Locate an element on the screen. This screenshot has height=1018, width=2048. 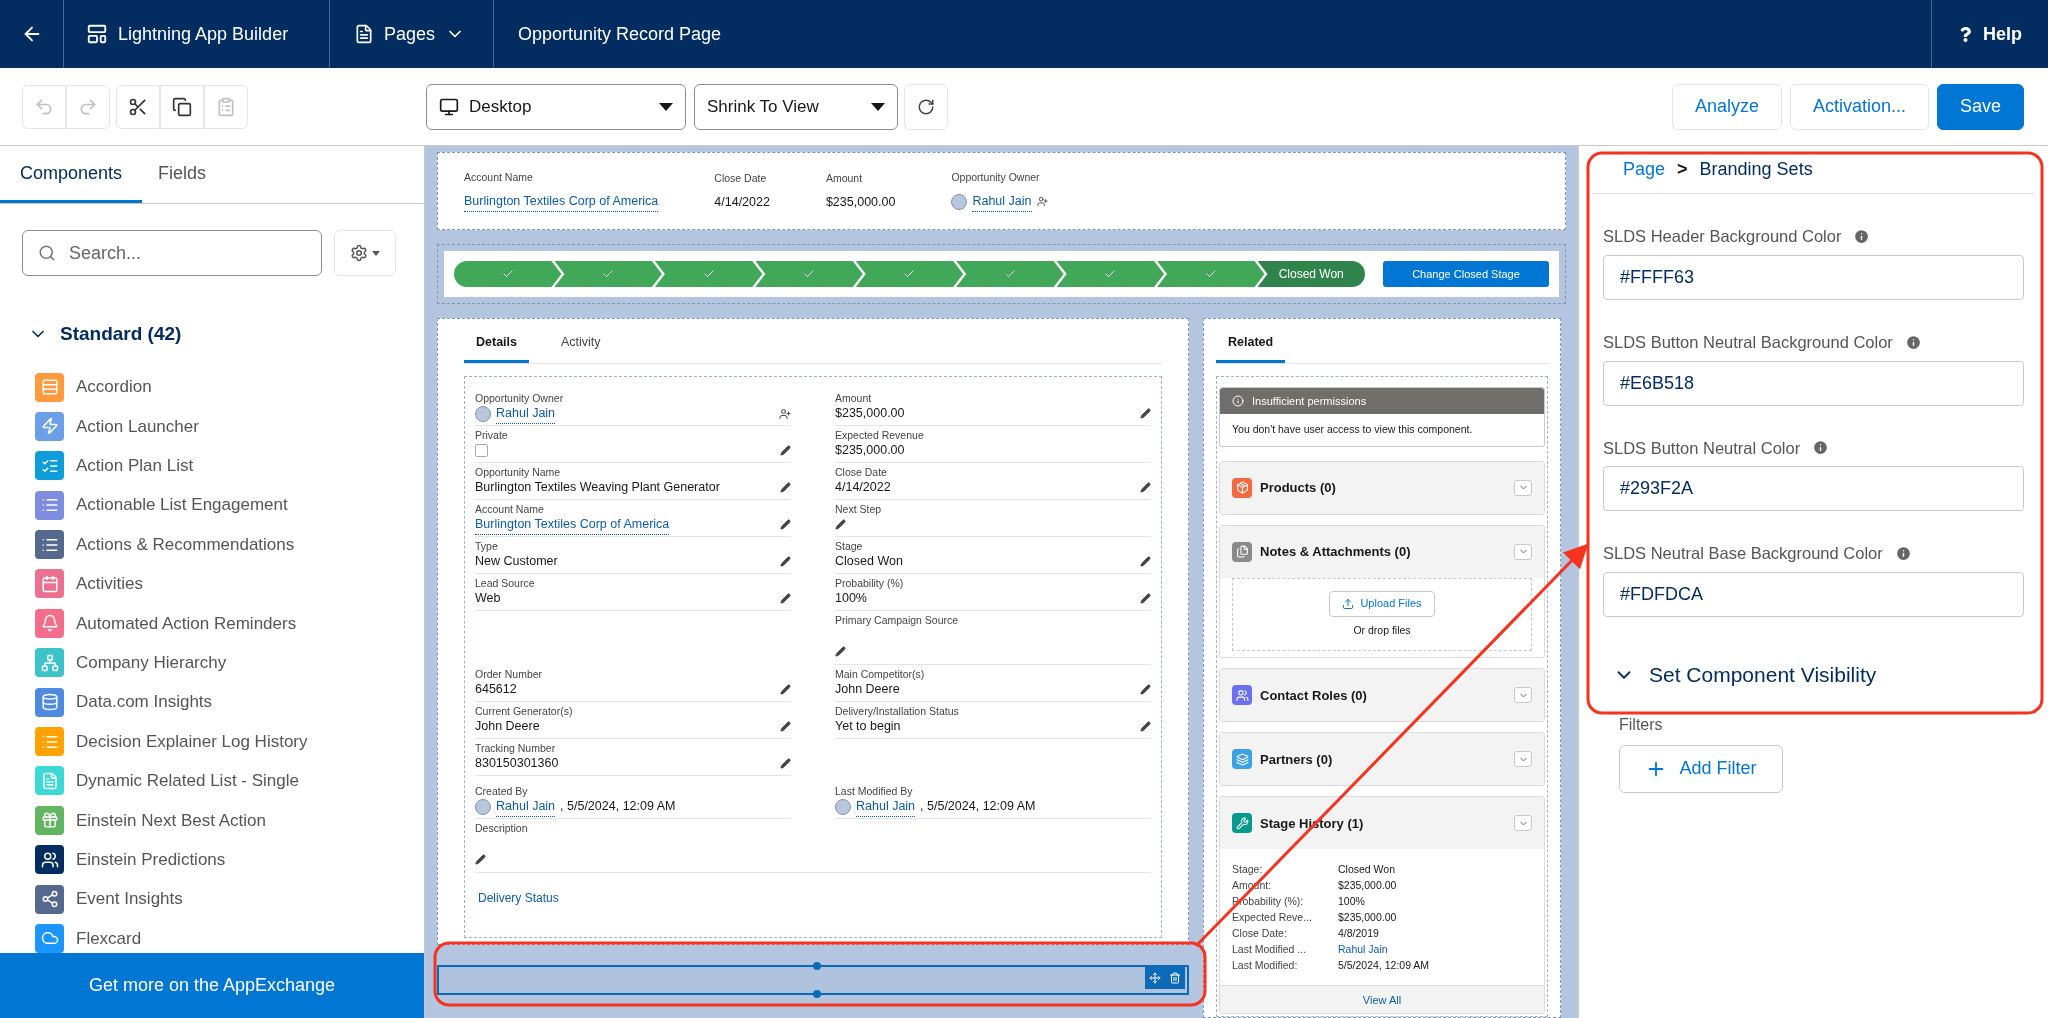
component-item: Event Insights is located at coordinates (212, 899).